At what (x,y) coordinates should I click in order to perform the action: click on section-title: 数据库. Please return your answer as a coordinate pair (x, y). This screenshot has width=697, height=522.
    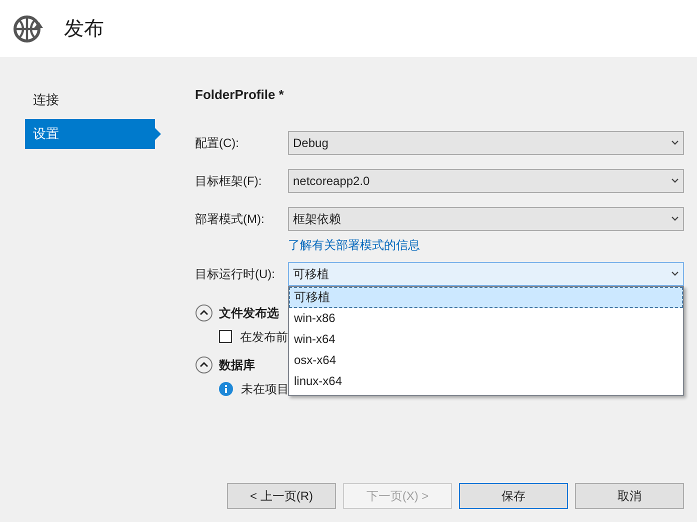
    Looking at the image, I should click on (237, 365).